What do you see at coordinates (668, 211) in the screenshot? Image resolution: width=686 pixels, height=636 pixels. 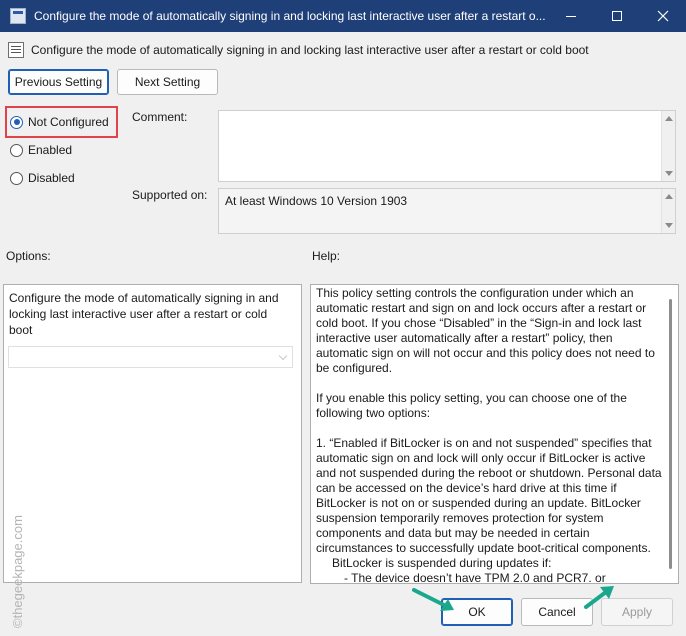 I see `supported-scrollbar` at bounding box center [668, 211].